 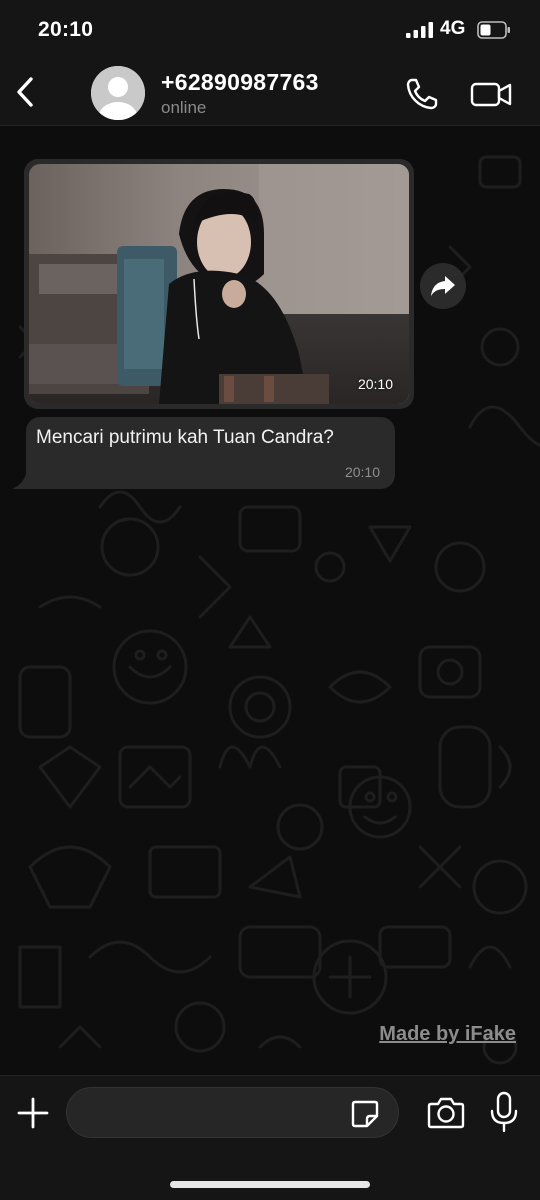 I want to click on photo-timestamp: 20:10, so click(x=375, y=384).